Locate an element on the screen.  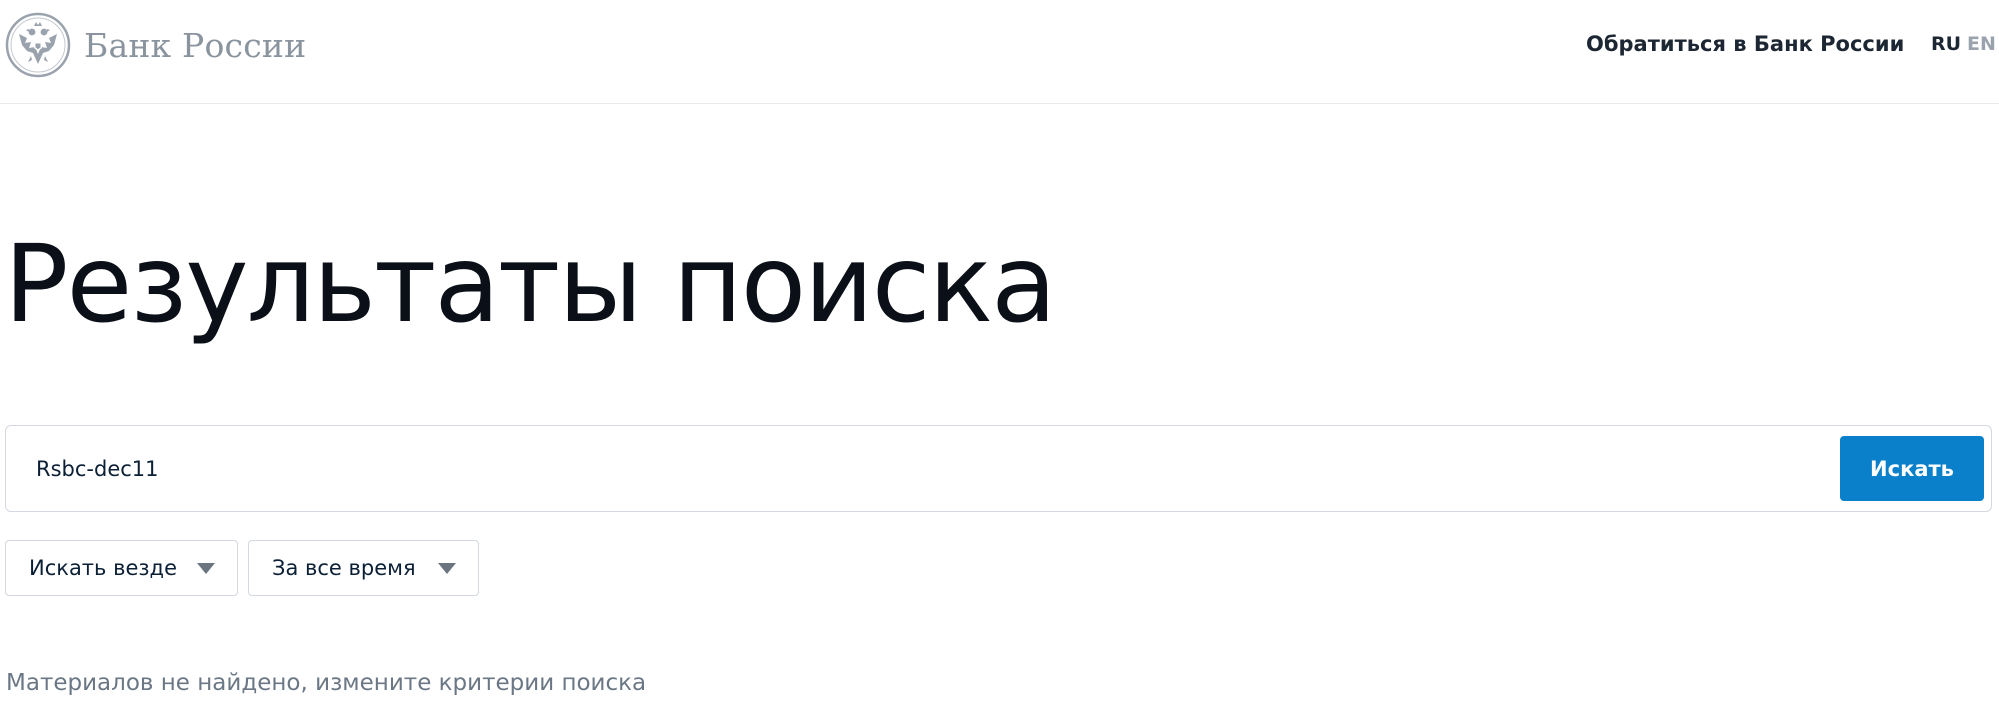
search-input is located at coordinates (926, 469).